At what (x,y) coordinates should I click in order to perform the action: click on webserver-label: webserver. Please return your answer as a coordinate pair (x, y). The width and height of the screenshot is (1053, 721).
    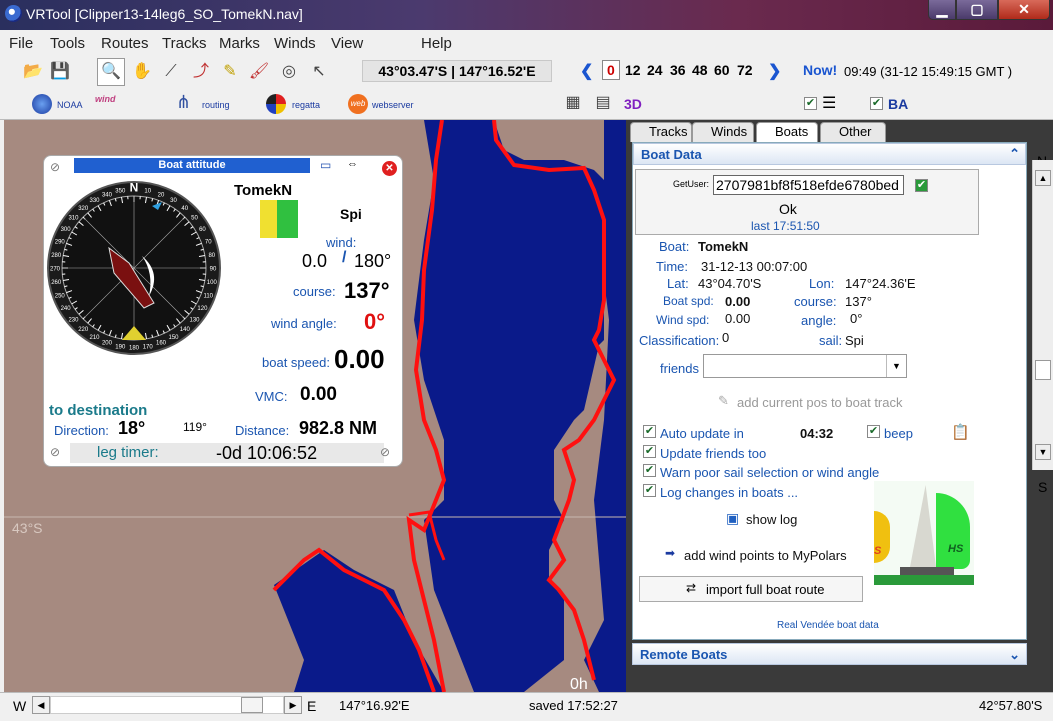
    Looking at the image, I should click on (393, 105).